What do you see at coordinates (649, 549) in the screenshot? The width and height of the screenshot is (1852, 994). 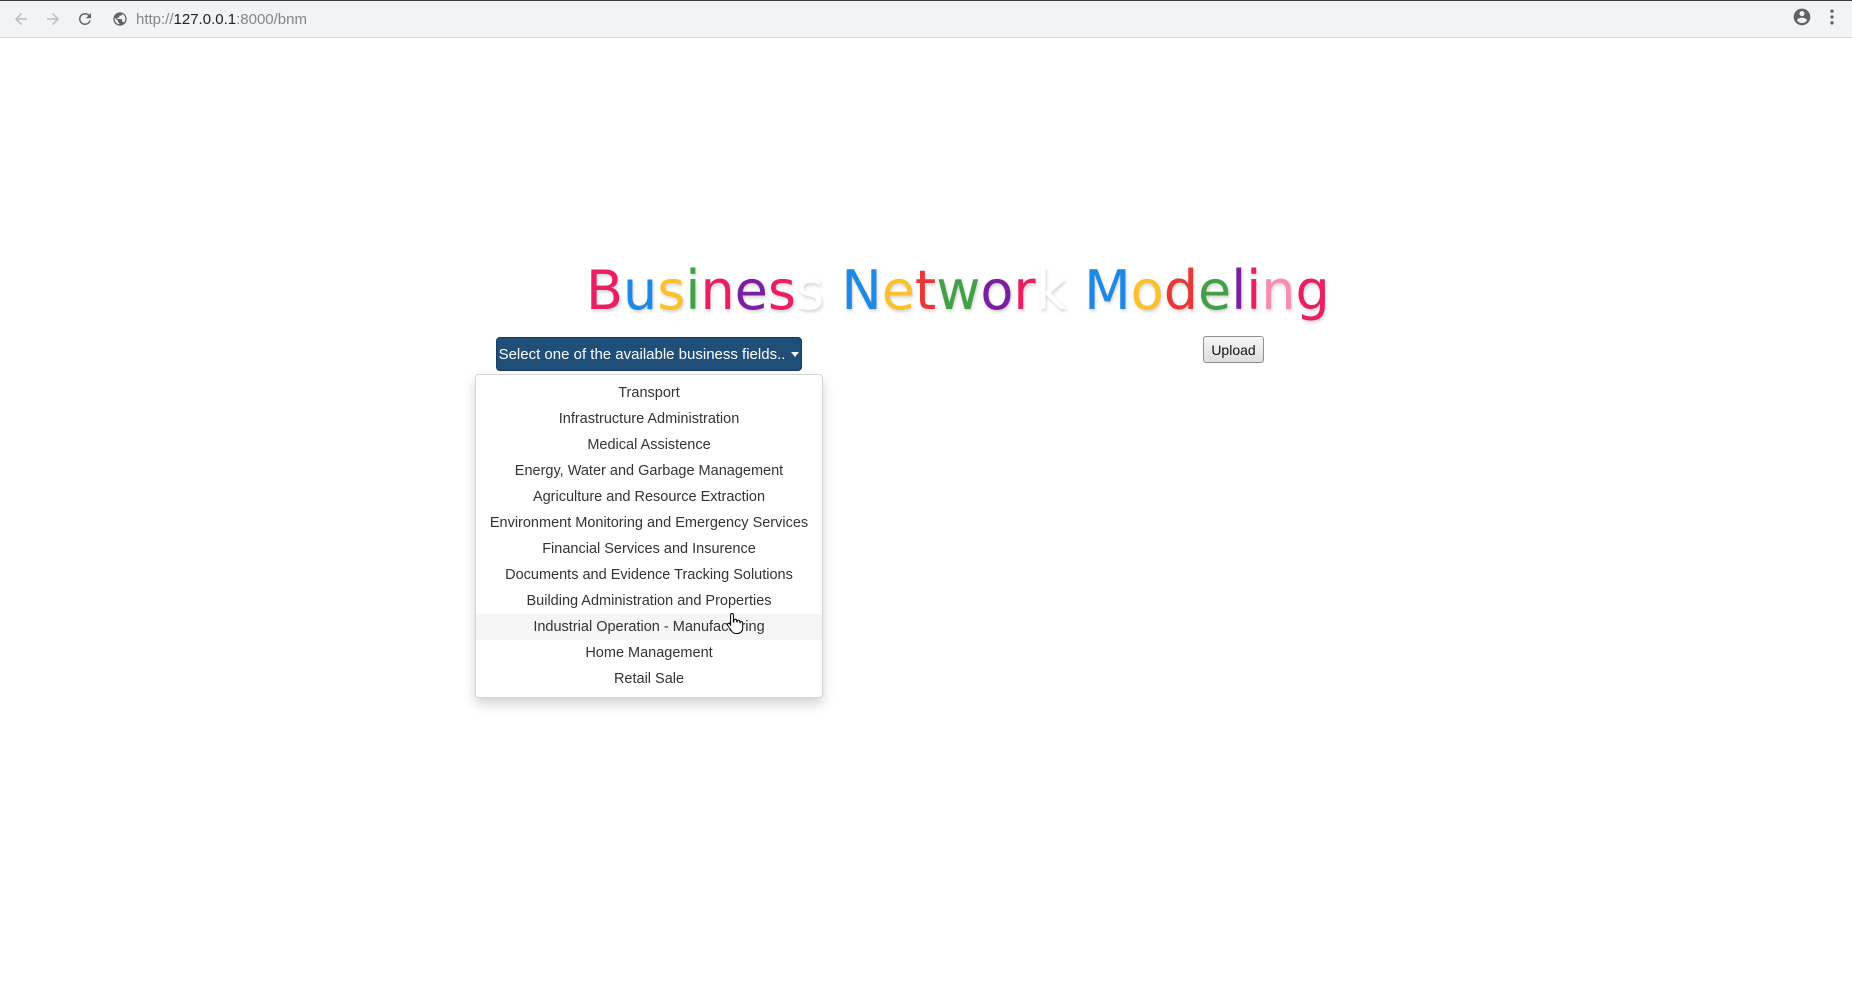 I see `dropdown-menu-item: Financial Services and Insurence` at bounding box center [649, 549].